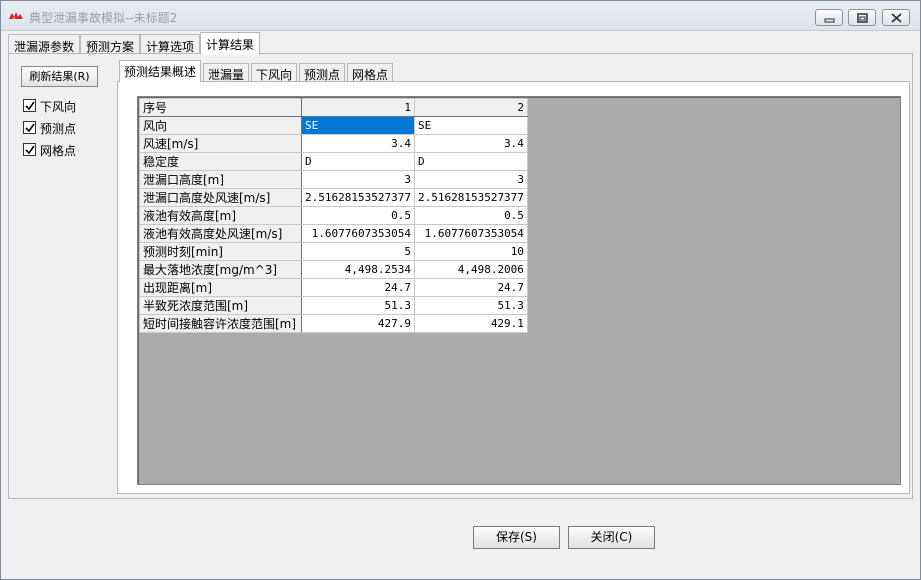  I want to click on grid-header-row: 序号 1 2, so click(333, 107).